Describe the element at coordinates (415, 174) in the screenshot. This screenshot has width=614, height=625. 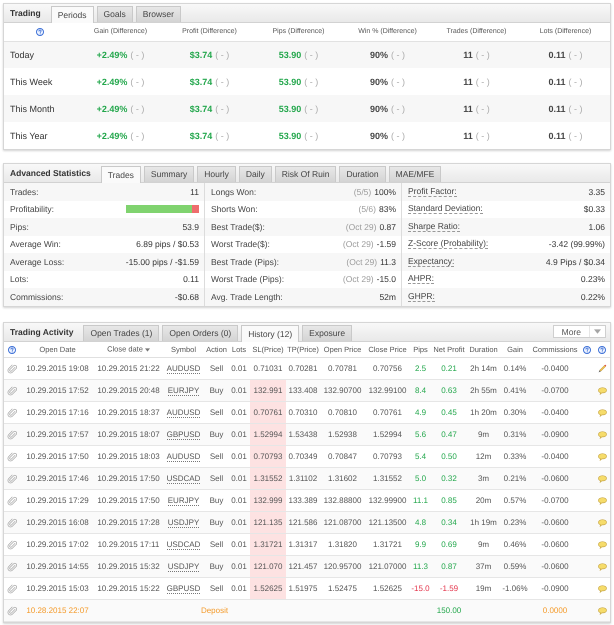
I see `tab: MAE/MFE` at that location.